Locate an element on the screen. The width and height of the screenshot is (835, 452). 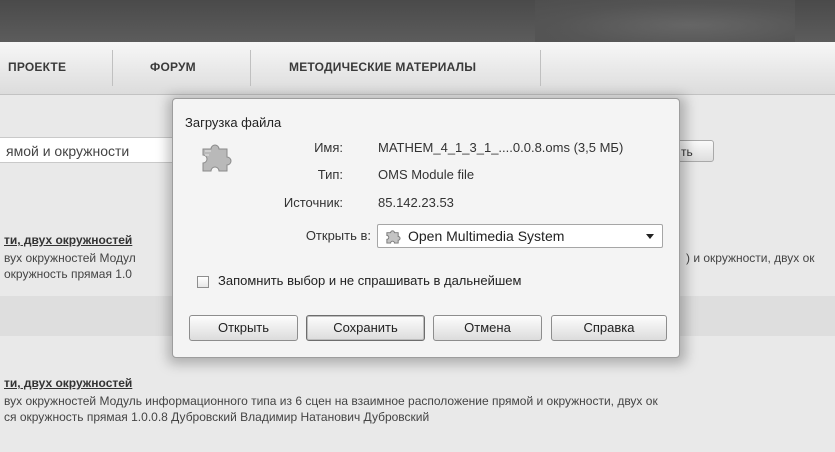
source-value: 85.142.23.53 is located at coordinates (416, 202).